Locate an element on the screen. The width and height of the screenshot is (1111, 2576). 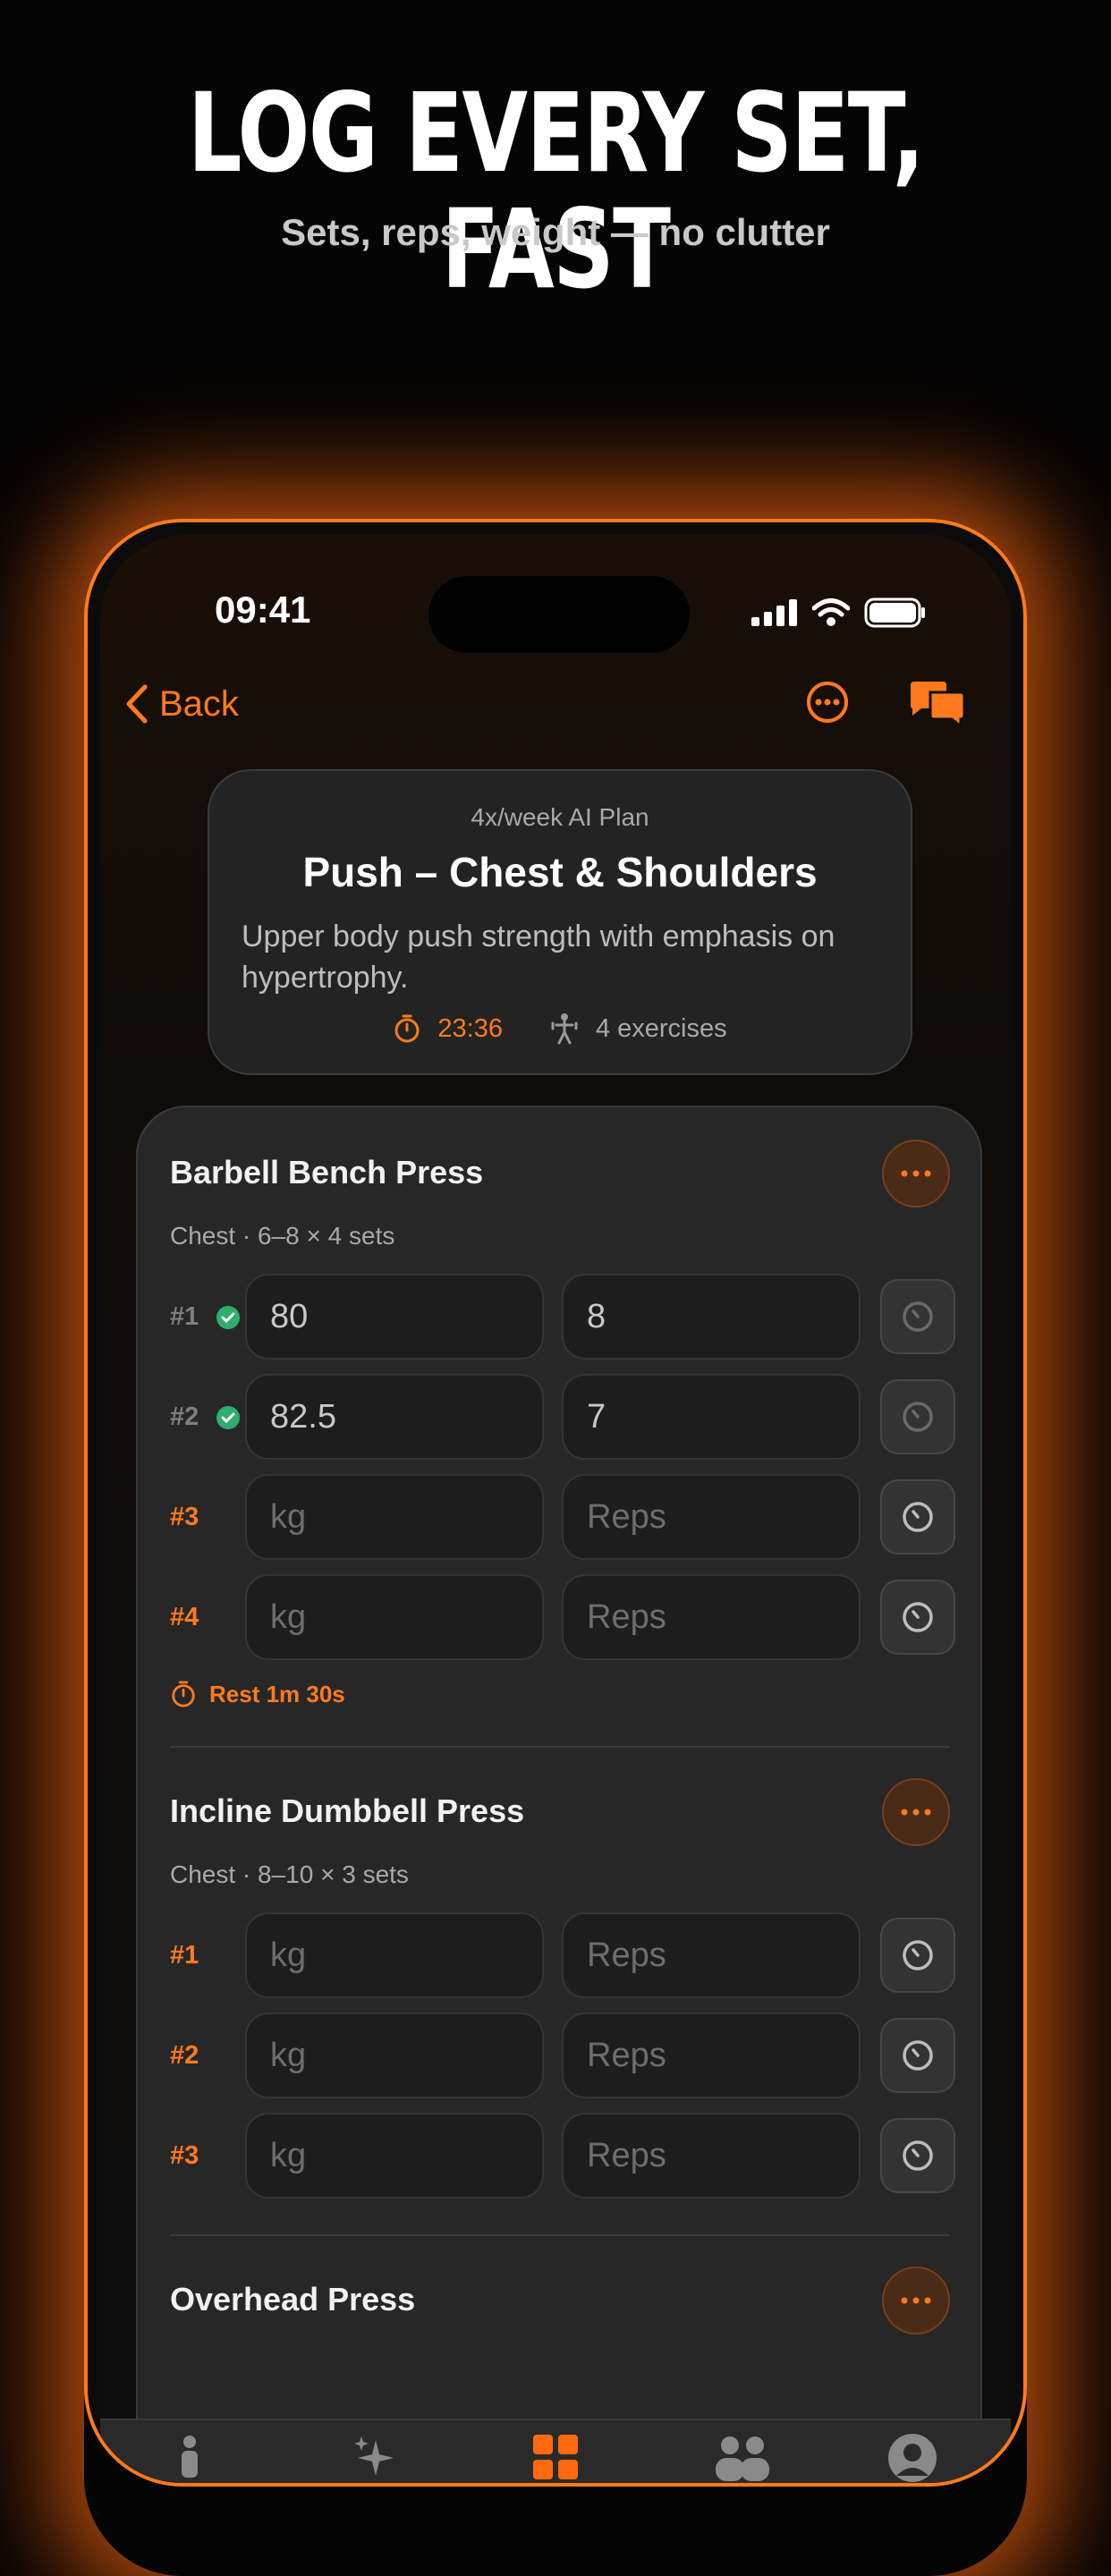
chat-bubbles-icon is located at coordinates (938, 706).